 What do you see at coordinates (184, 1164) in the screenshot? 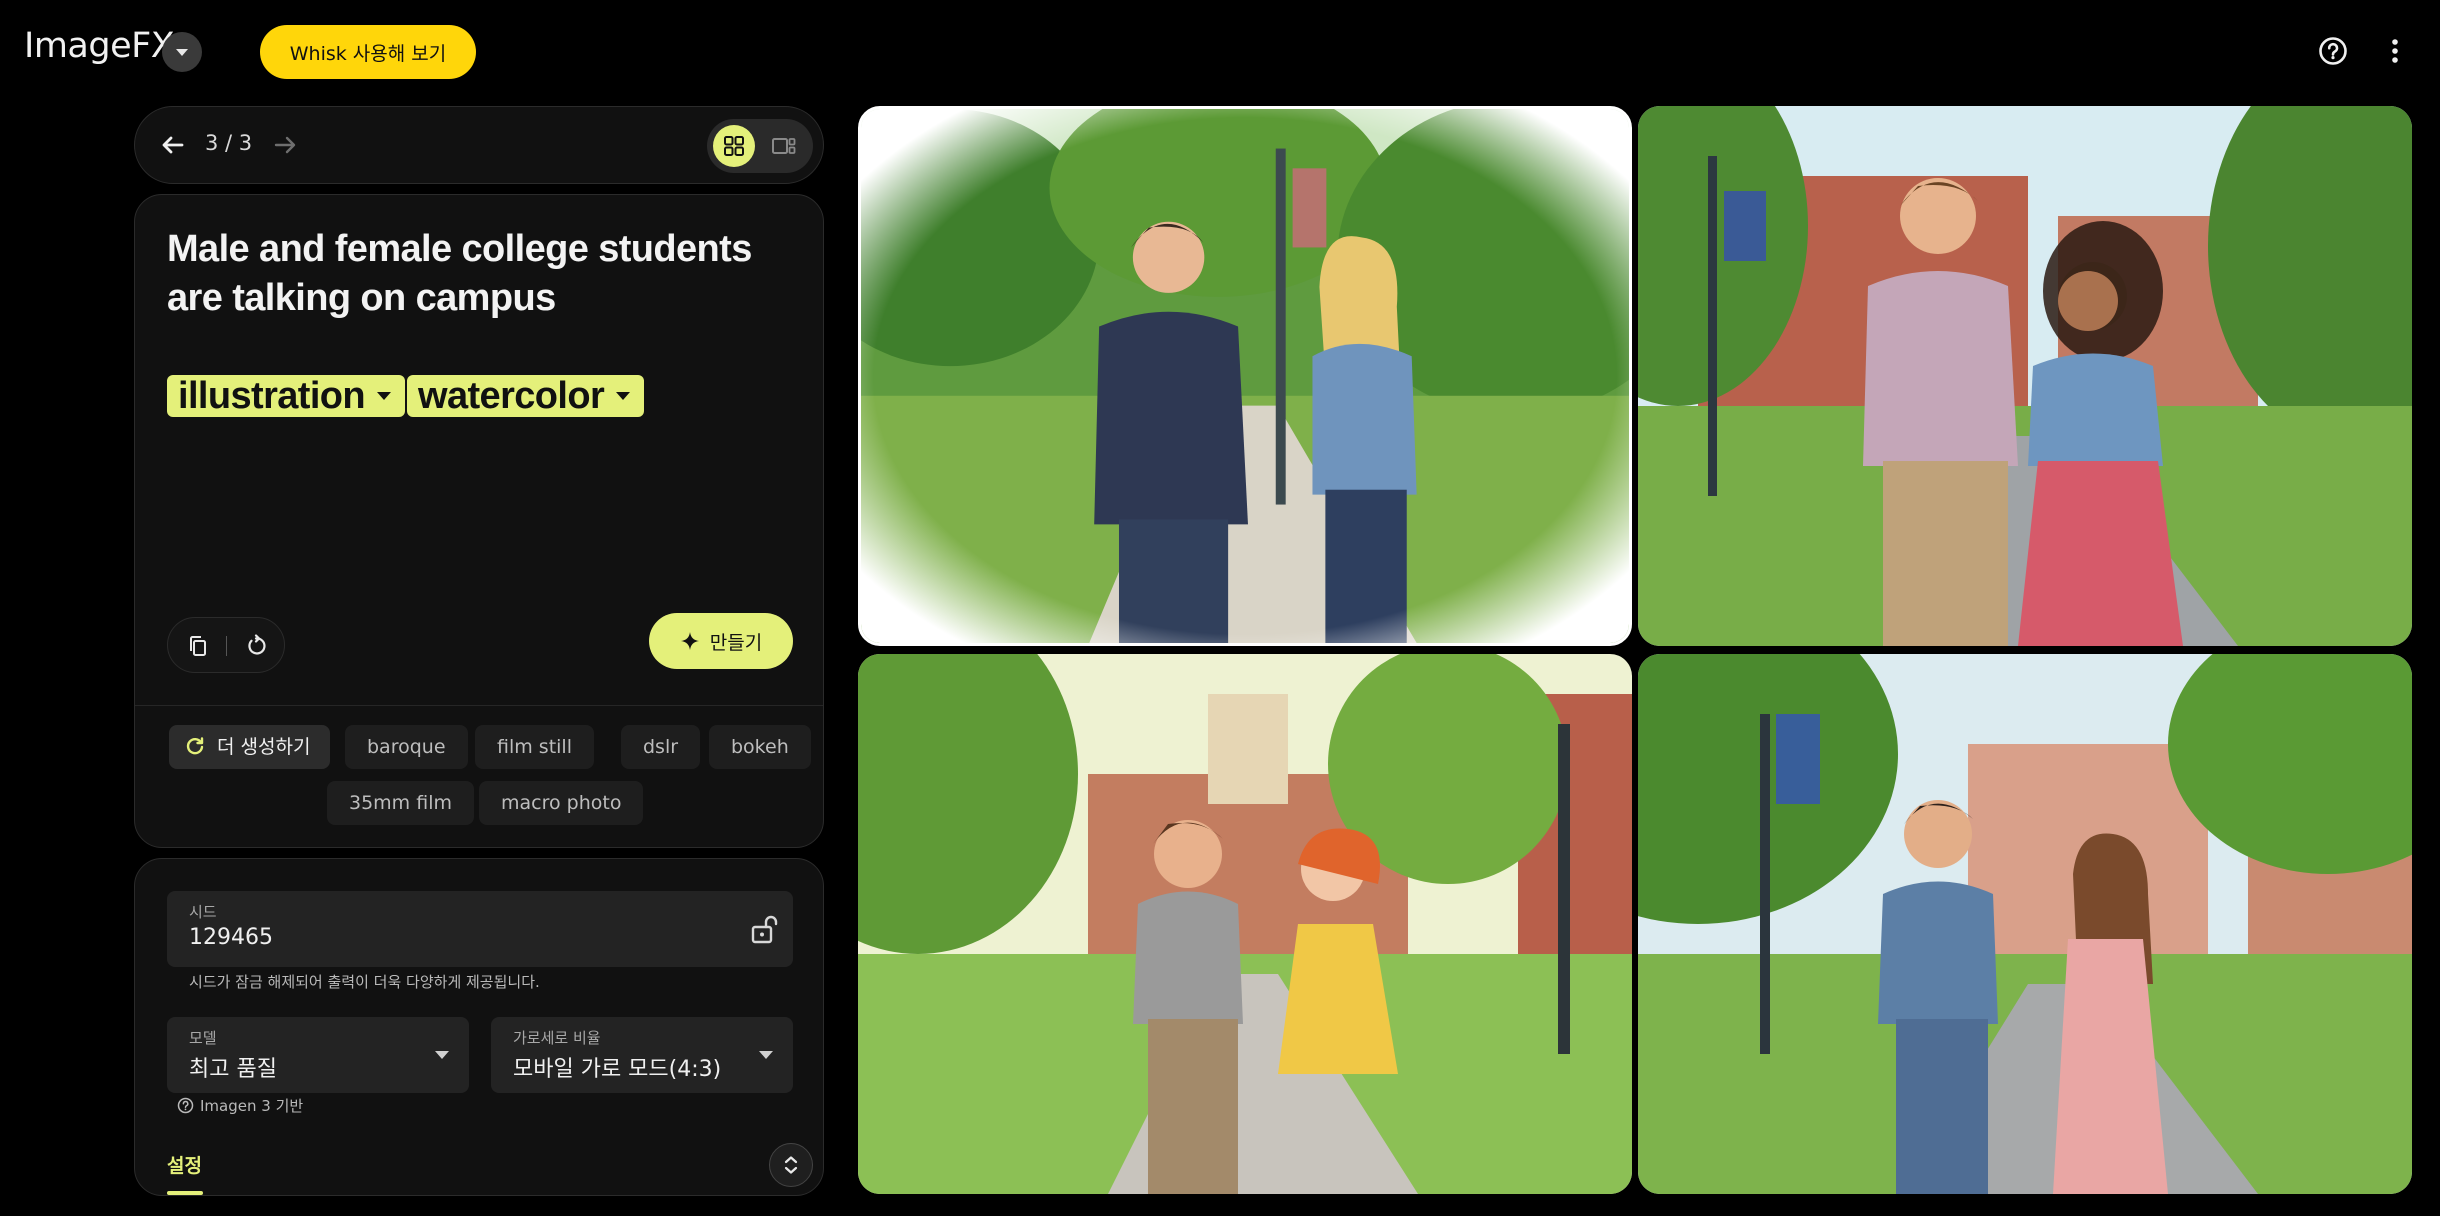
I see `settings-tab: 설정` at bounding box center [184, 1164].